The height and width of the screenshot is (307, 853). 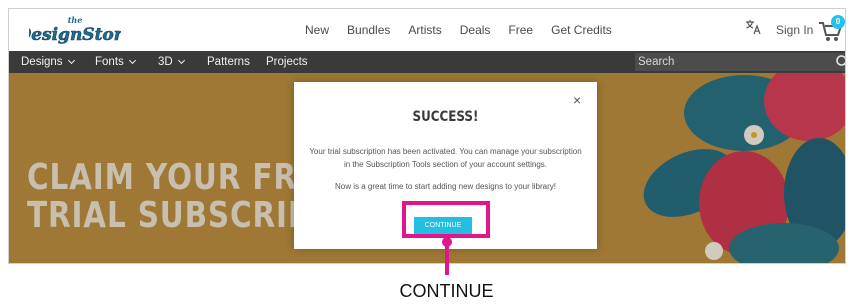 I want to click on nav-get-credits: Get Credits, so click(x=581, y=30).